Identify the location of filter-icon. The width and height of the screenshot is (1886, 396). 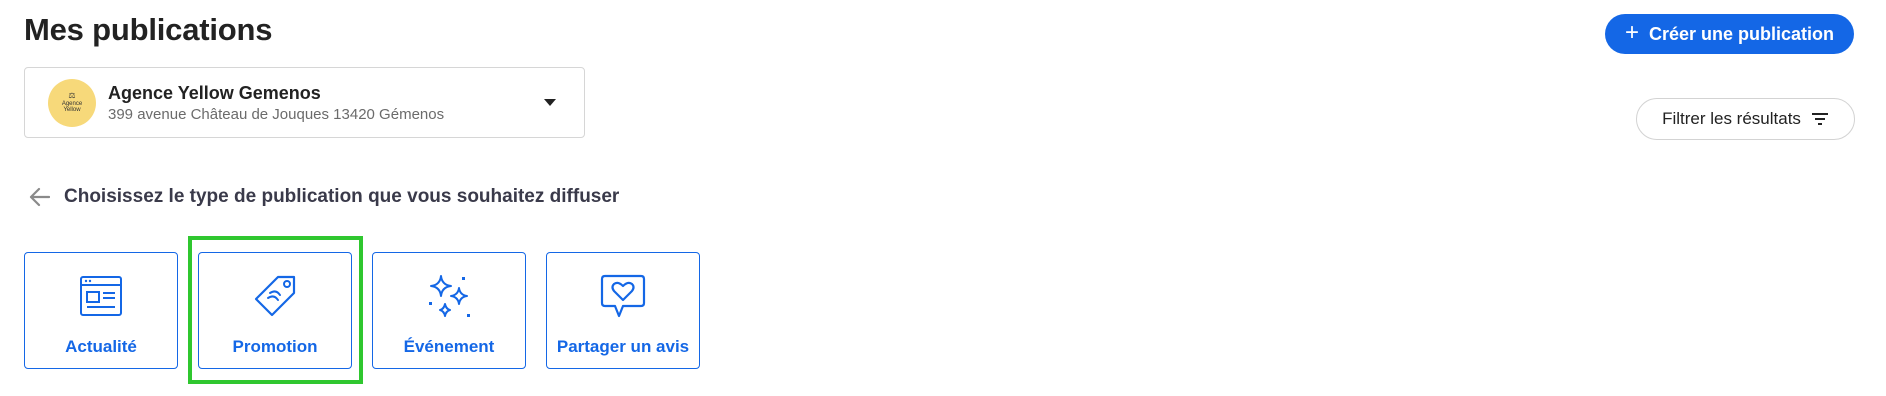
(1819, 119).